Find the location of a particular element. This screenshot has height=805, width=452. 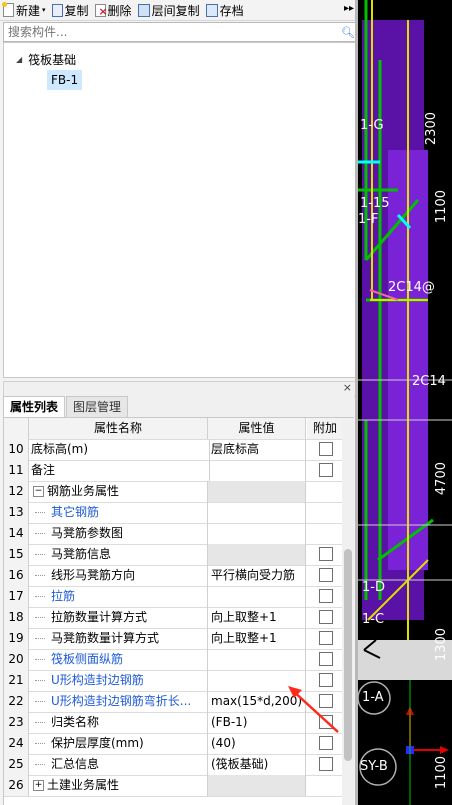

collapse-triangle-icon: ◢ is located at coordinates (19, 59).